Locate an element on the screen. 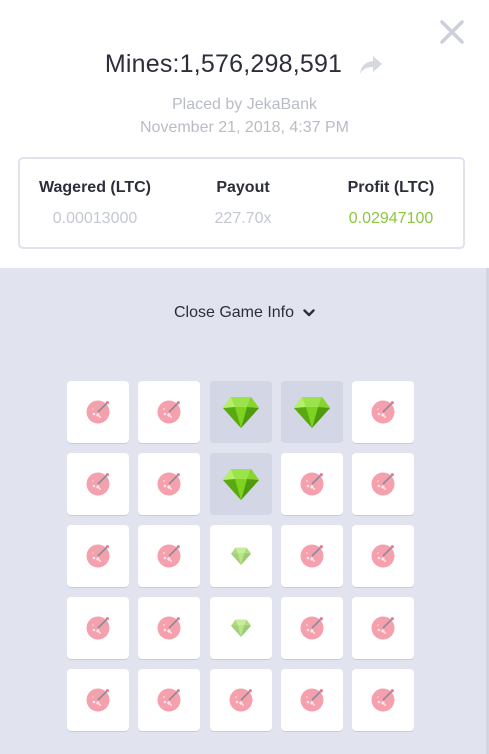 The width and height of the screenshot is (489, 754). close-game-info-label: Close Game Info is located at coordinates (234, 312).